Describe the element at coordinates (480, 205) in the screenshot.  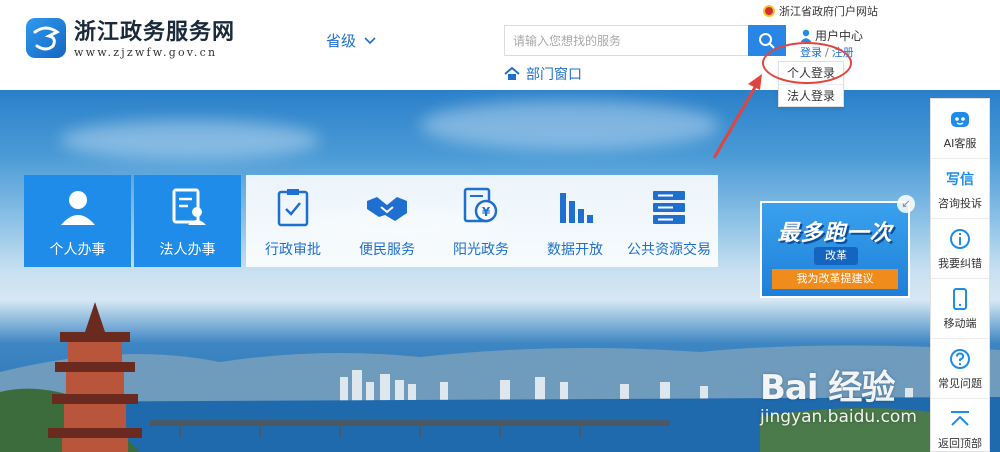
I see `document-coin-icon: ¥` at that location.